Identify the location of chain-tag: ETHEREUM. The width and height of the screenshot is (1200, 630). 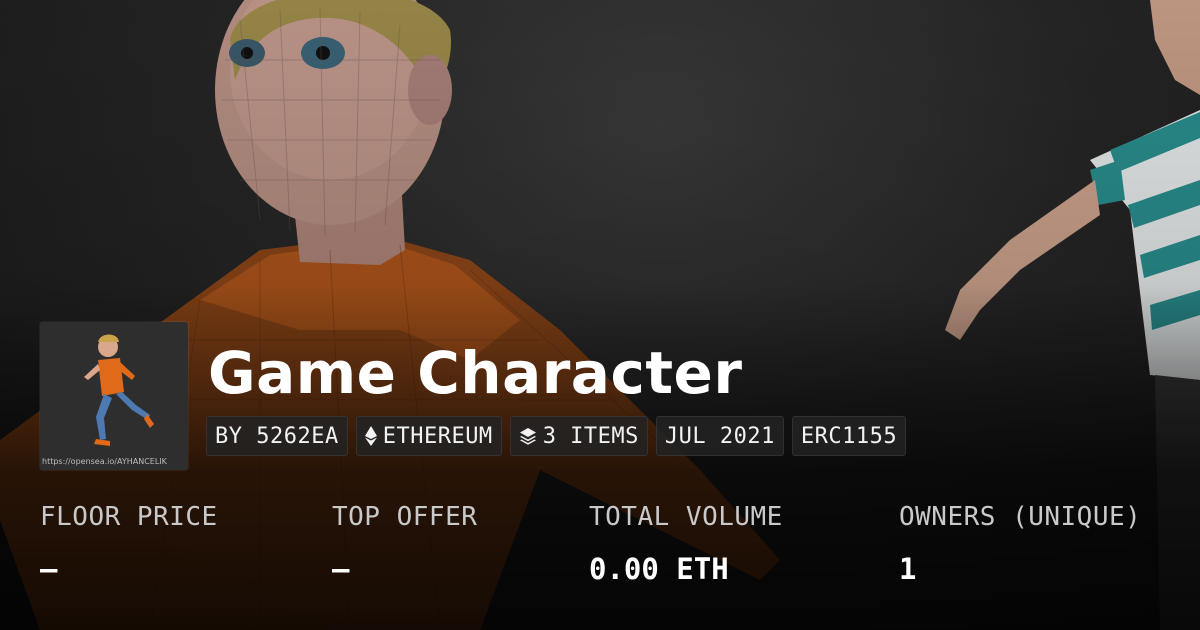
(428, 436).